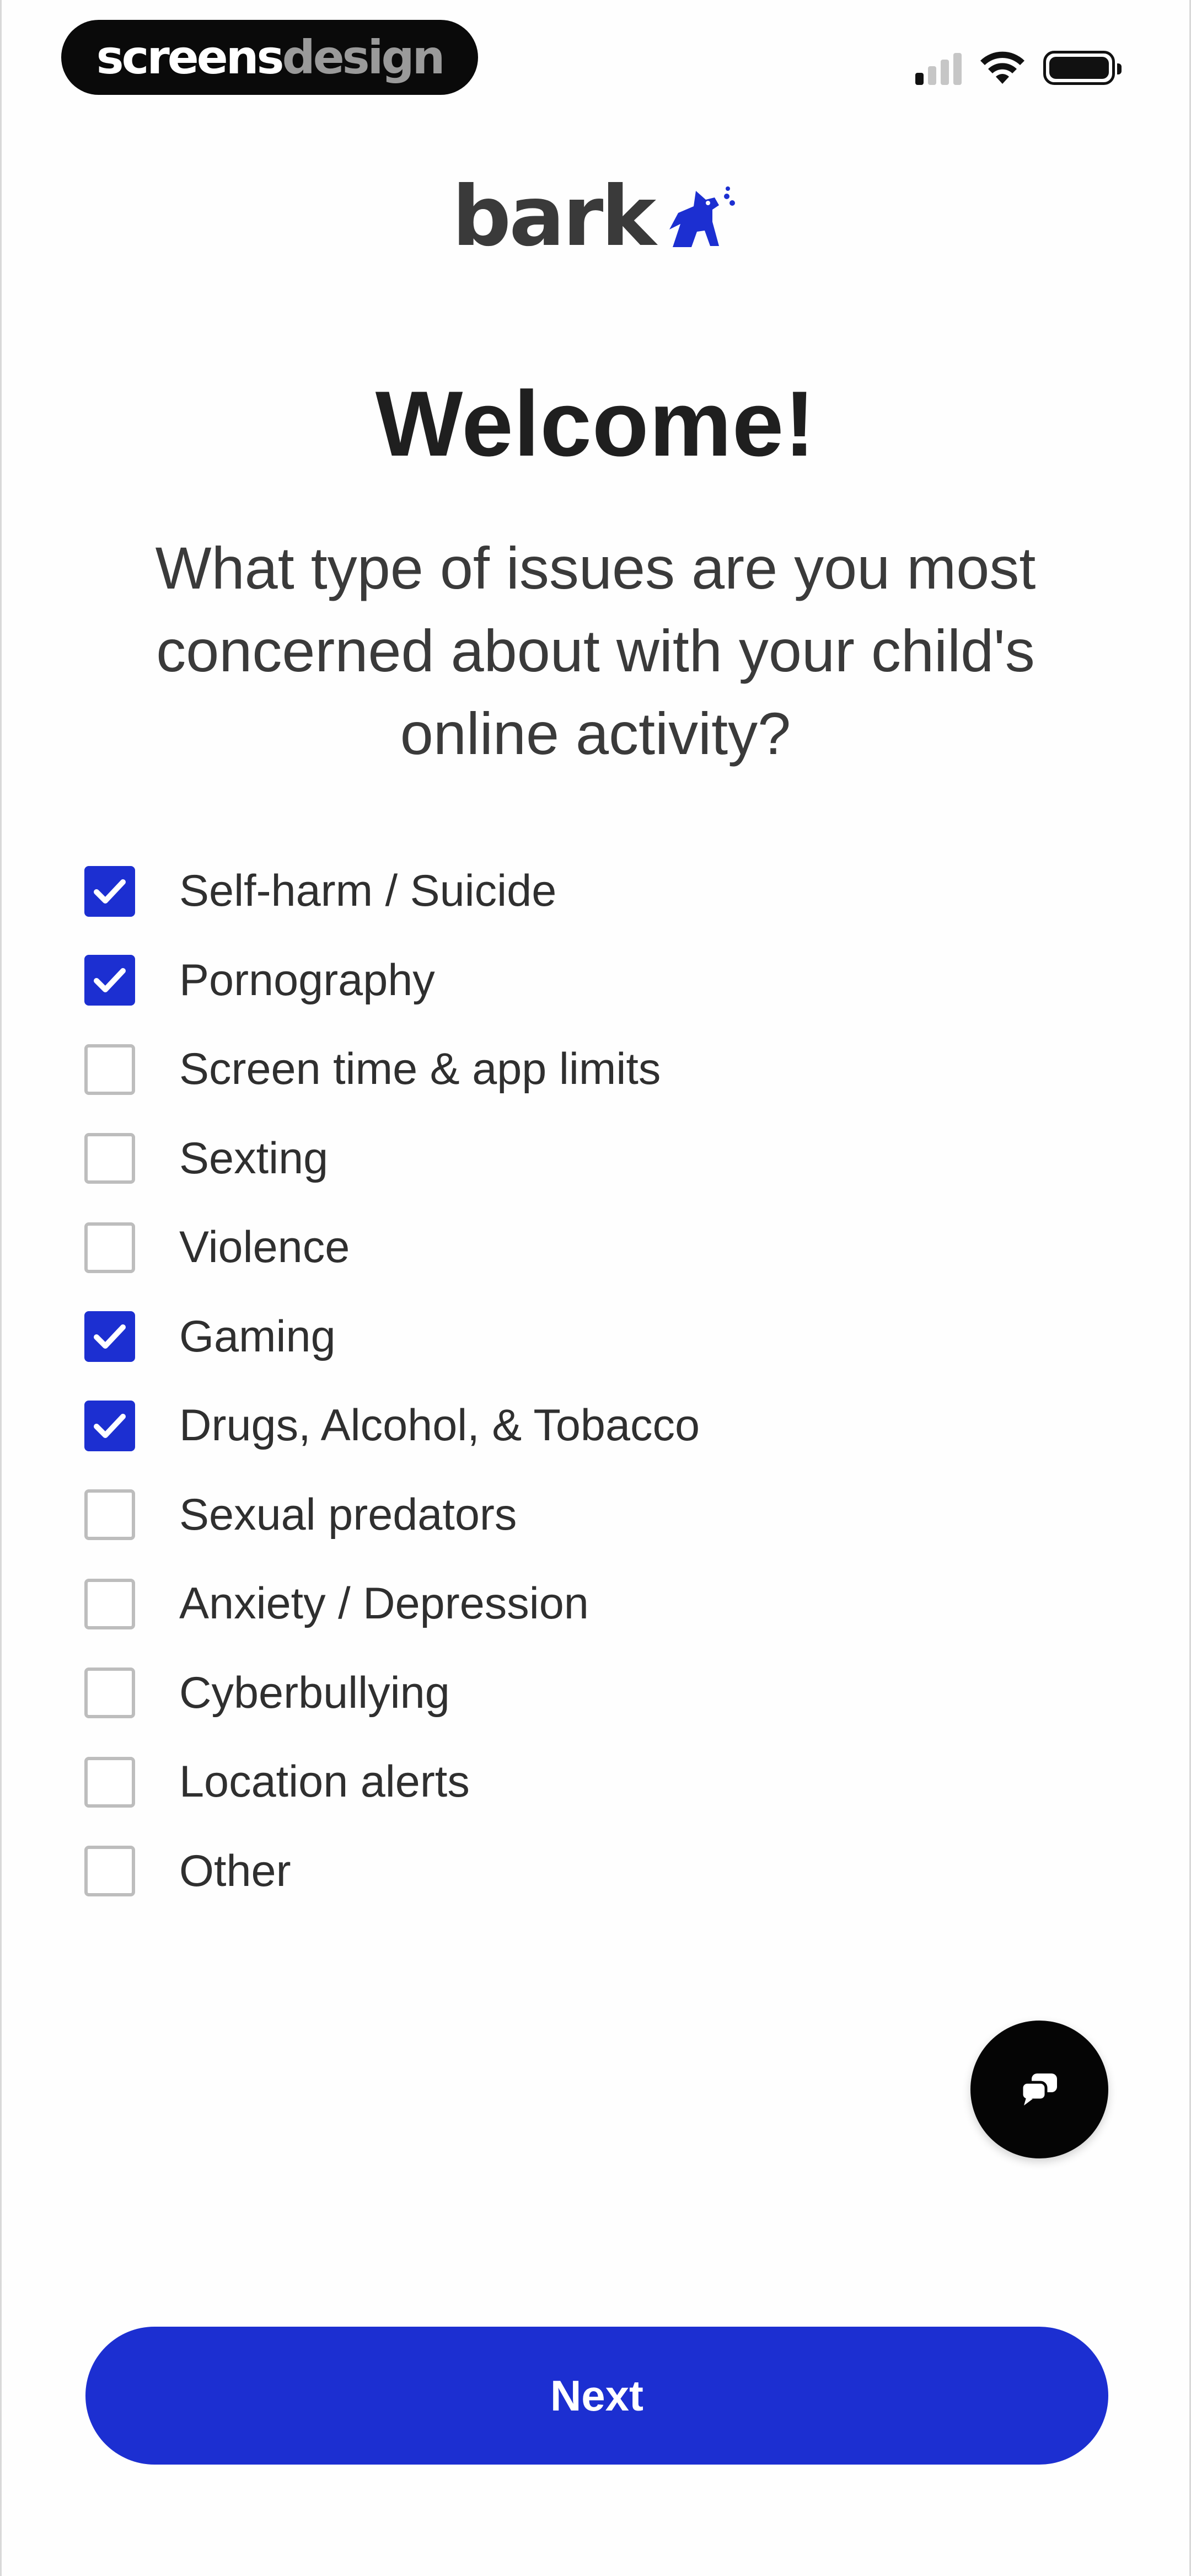  What do you see at coordinates (368, 891) in the screenshot?
I see `option-label: Self-harm / Suicide` at bounding box center [368, 891].